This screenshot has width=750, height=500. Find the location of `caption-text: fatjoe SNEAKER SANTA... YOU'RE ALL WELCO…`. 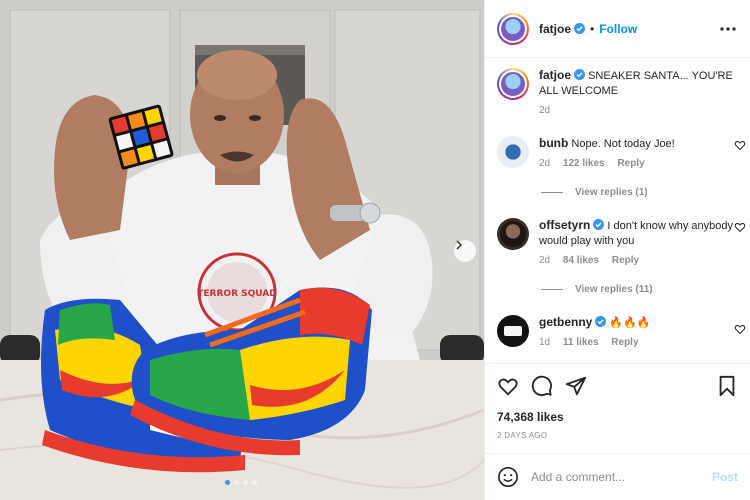

caption-text: fatjoe SNEAKER SANTA... YOU'RE ALL WELCO… is located at coordinates (638, 83).